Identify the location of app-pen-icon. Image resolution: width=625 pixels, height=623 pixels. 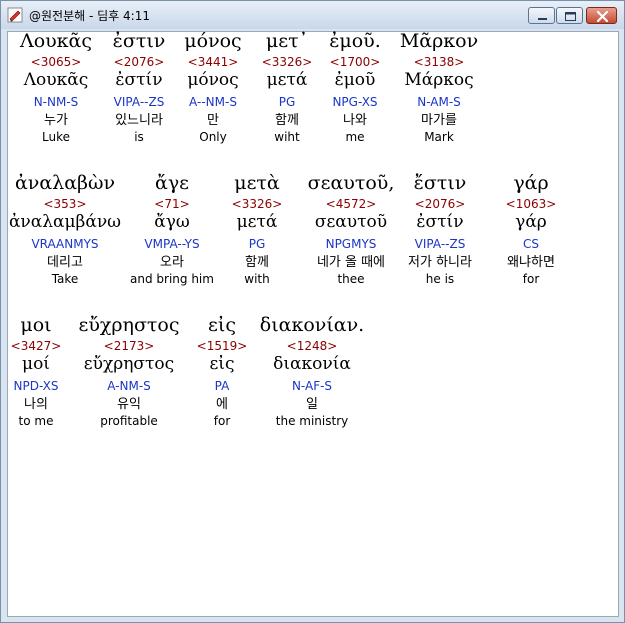
(15, 15).